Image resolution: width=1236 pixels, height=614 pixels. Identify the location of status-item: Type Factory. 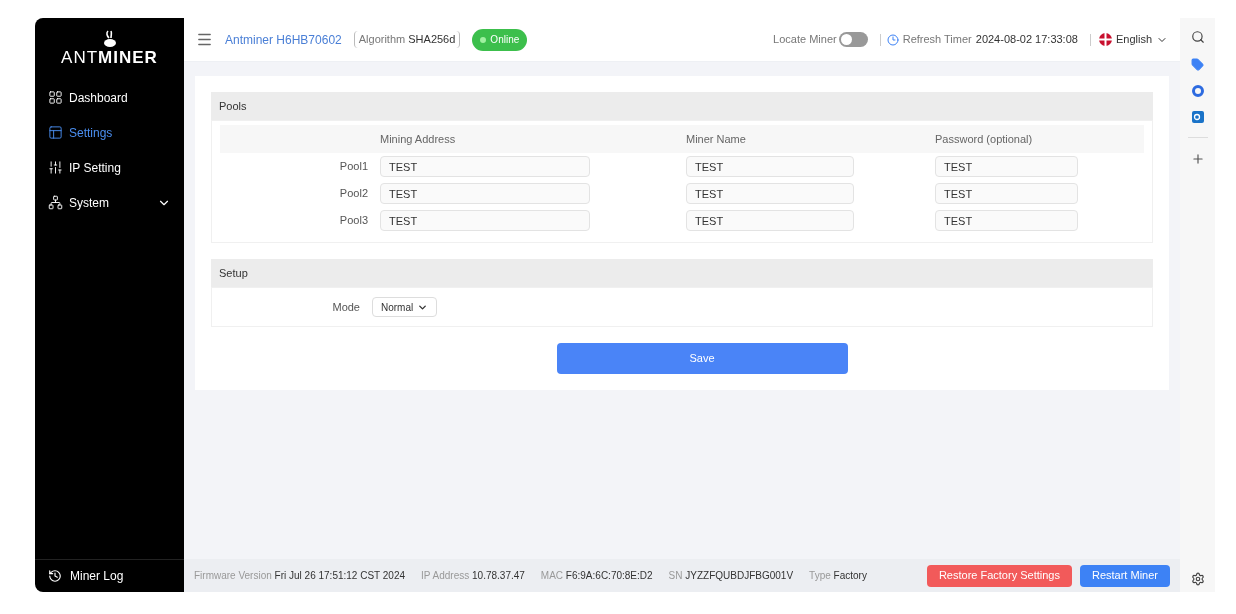
(838, 576).